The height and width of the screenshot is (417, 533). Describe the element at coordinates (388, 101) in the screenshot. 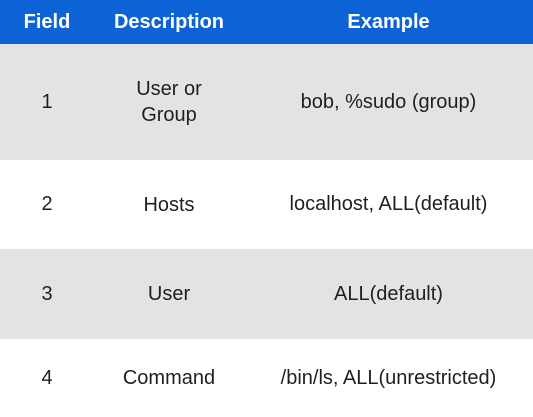

I see `row-example: bob, %sudo (group)` at that location.